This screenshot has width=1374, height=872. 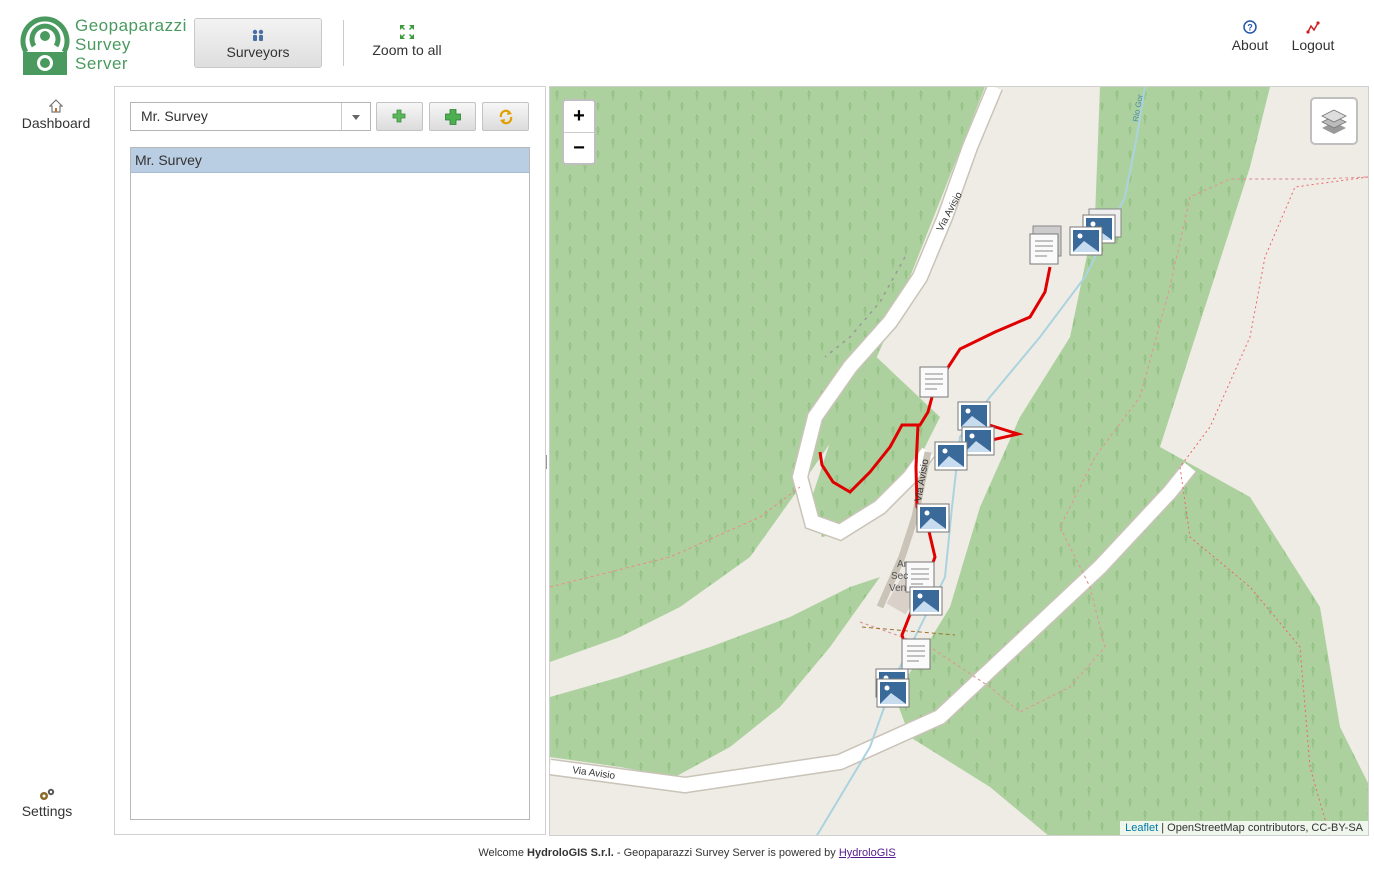 I want to click on plus-bold-icon, so click(x=453, y=117).